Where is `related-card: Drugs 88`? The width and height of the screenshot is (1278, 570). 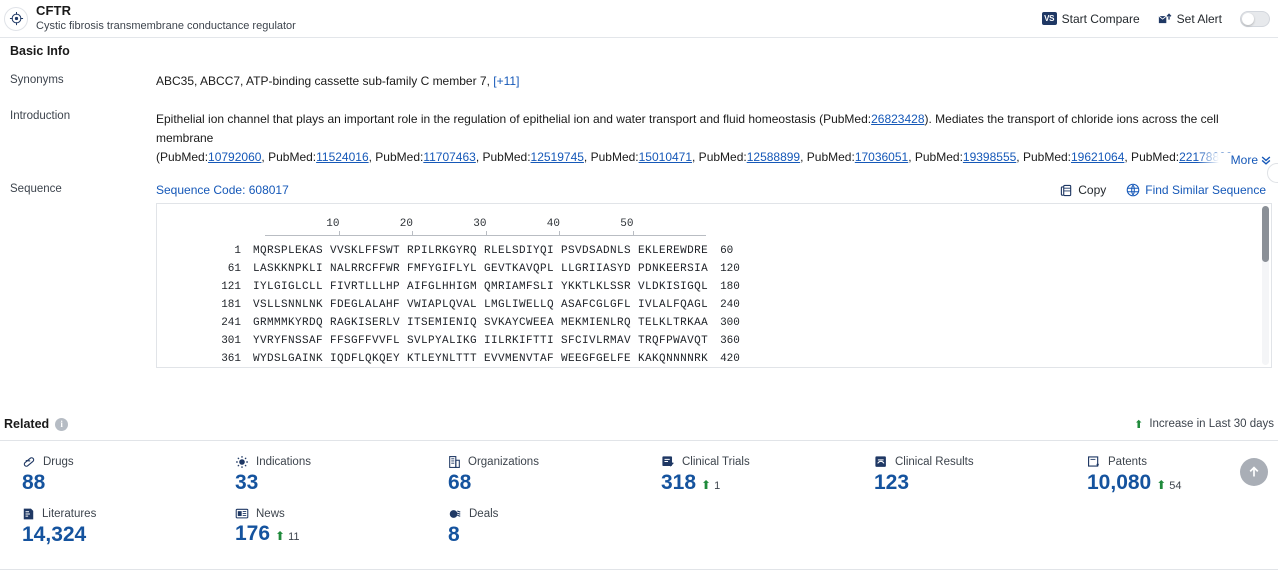 related-card: Drugs 88 is located at coordinates (106, 475).